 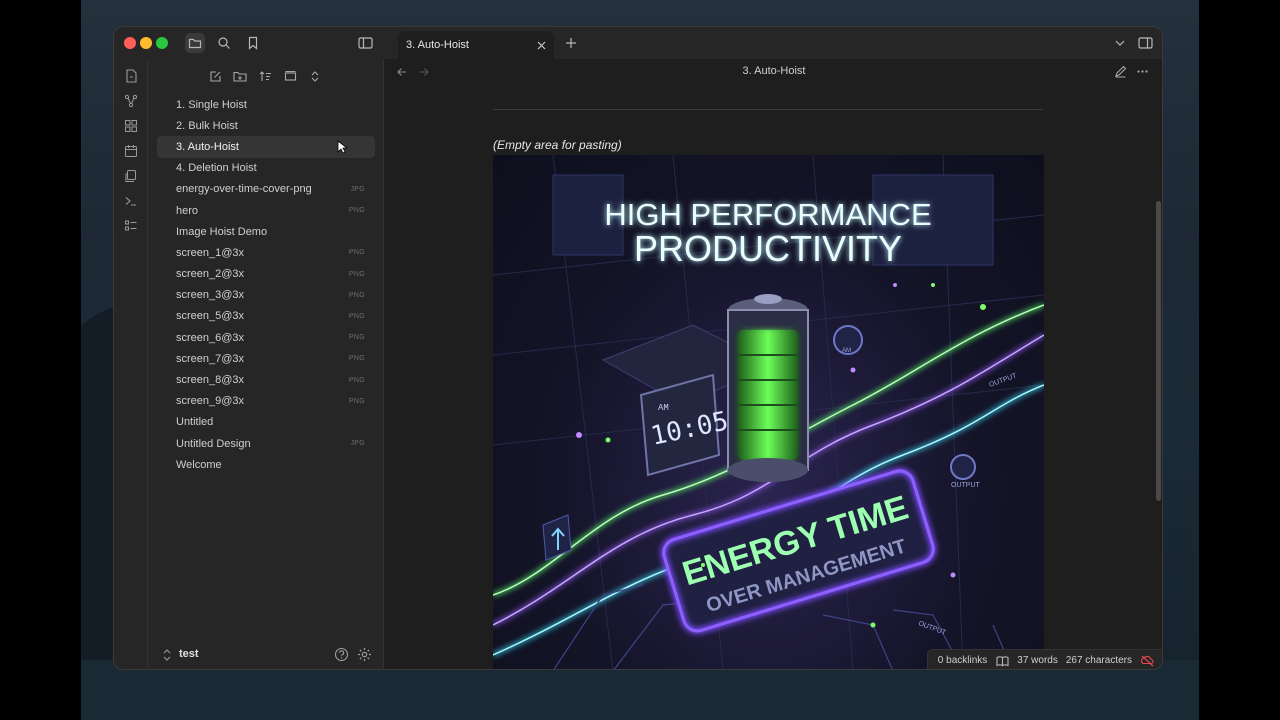 I want to click on file-item: screen_9@3x PNG, so click(x=266, y=401).